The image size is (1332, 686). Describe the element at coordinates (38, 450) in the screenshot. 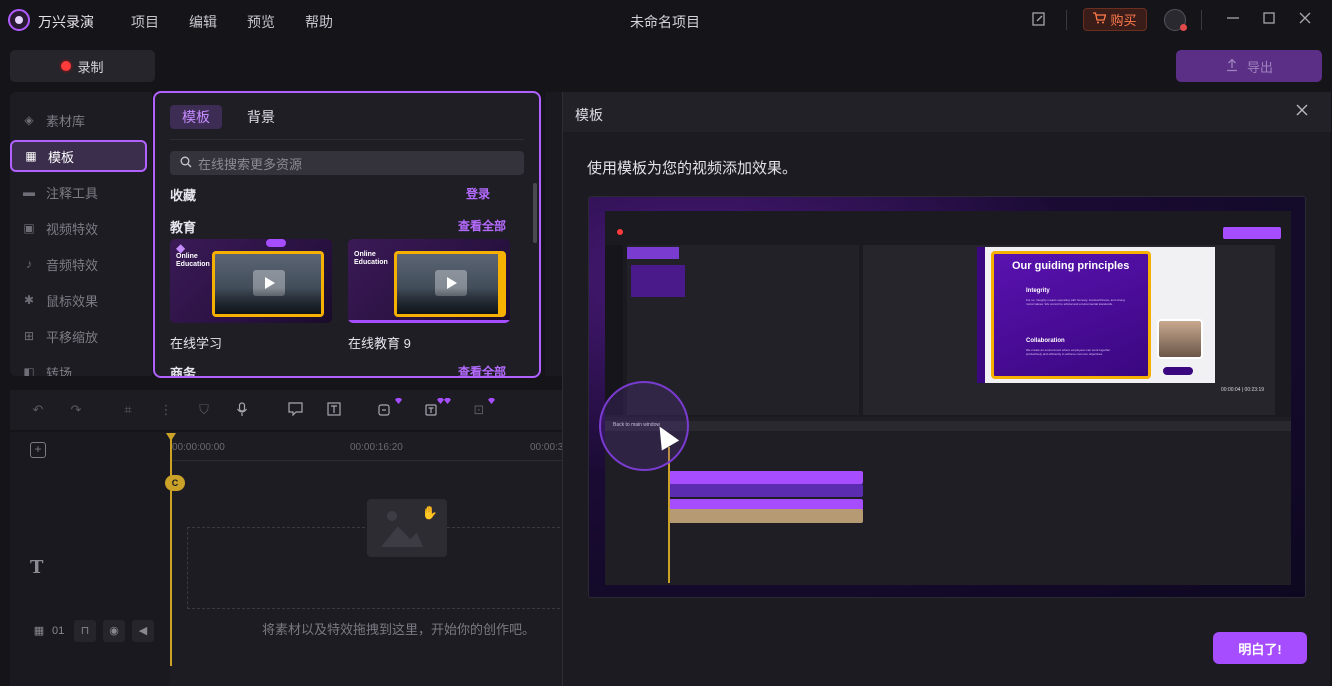

I see `add-track-icon: +` at that location.